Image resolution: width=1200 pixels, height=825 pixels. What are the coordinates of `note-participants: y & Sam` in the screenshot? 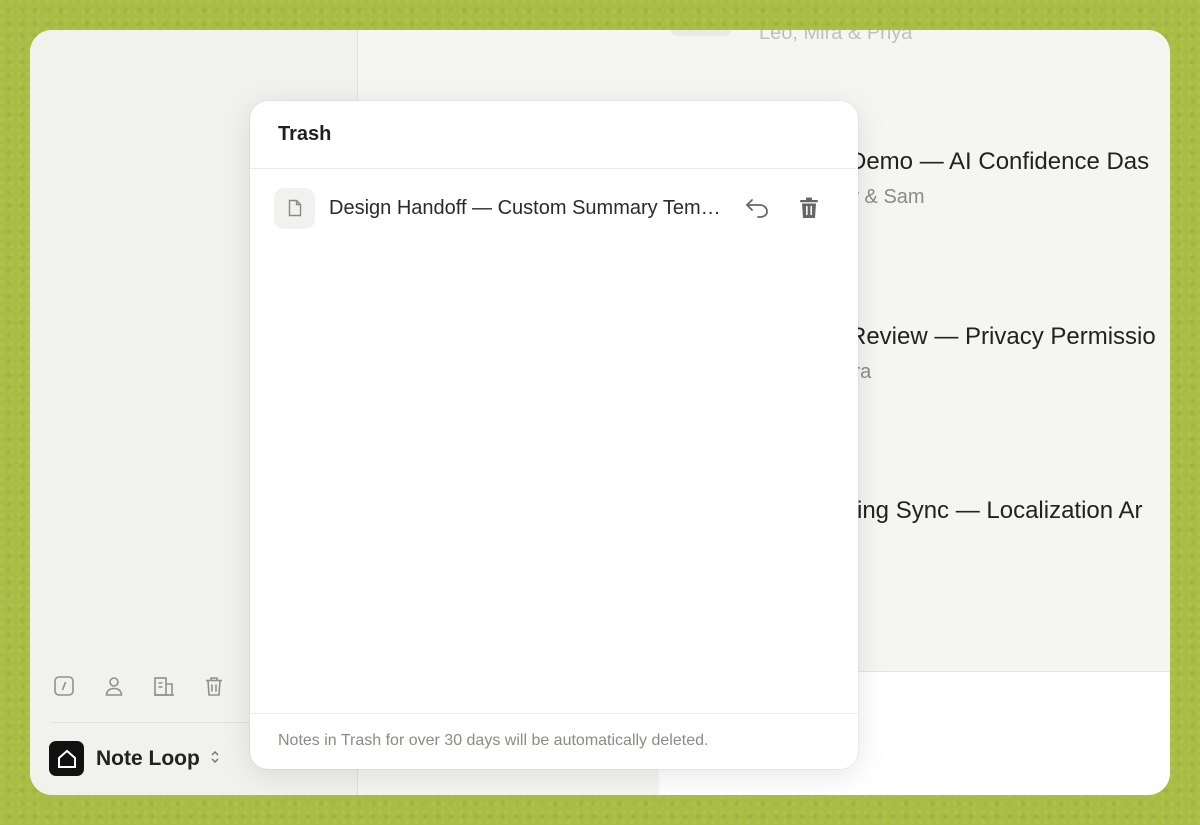 It's located at (887, 197).